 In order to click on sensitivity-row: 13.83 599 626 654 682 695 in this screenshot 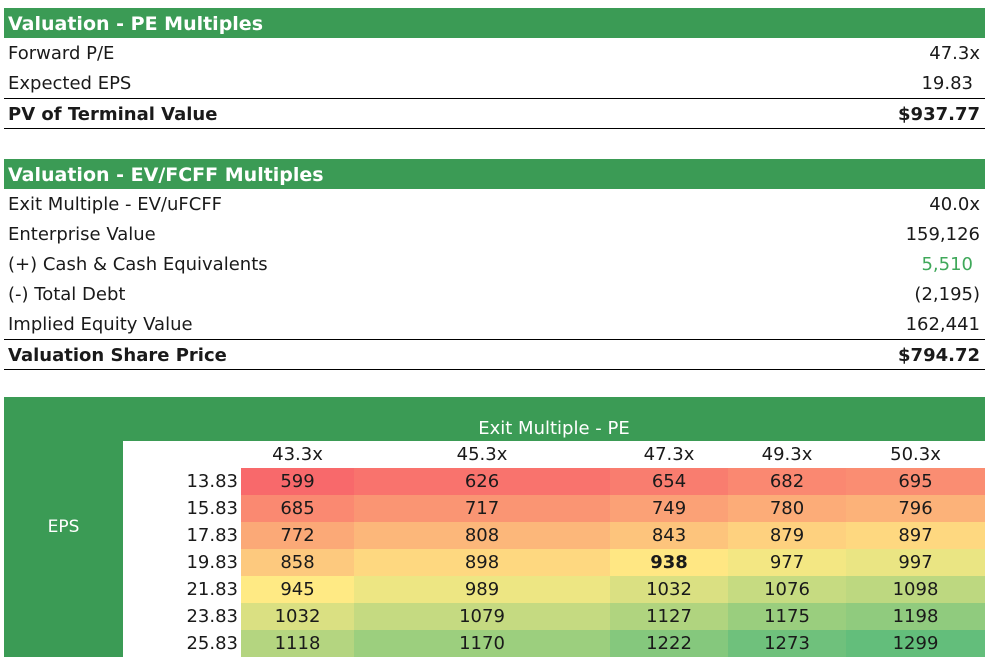, I will do `click(554, 481)`.